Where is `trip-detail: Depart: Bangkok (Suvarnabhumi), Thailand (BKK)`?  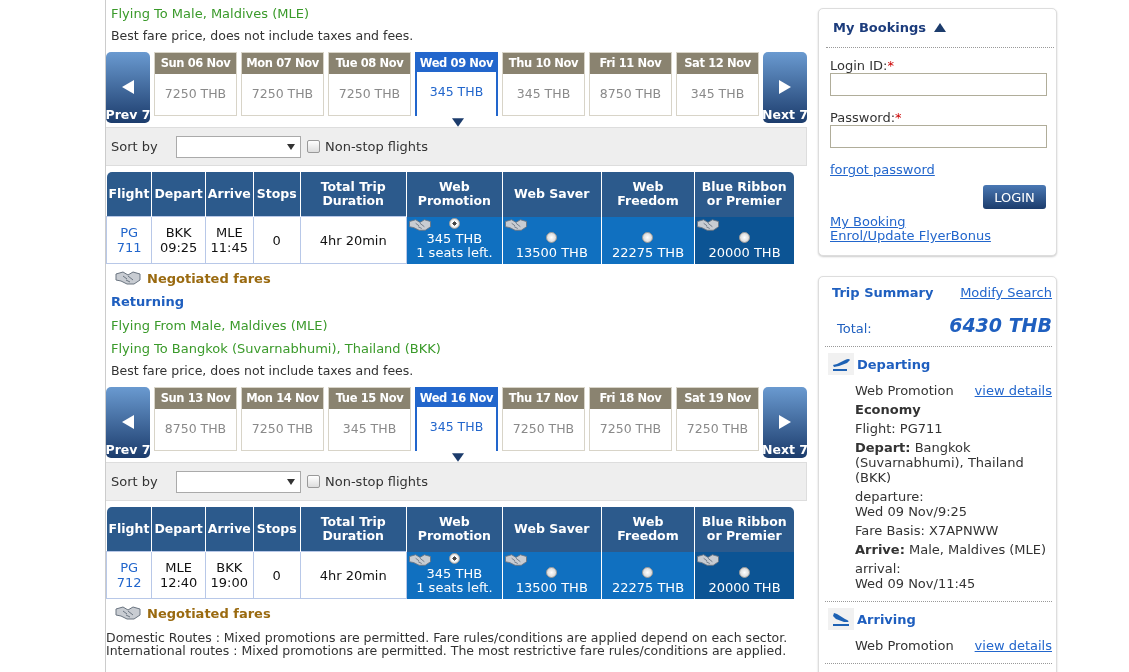 trip-detail: Depart: Bangkok (Suvarnabhumi), Thailand (BKK) is located at coordinates (940, 462).